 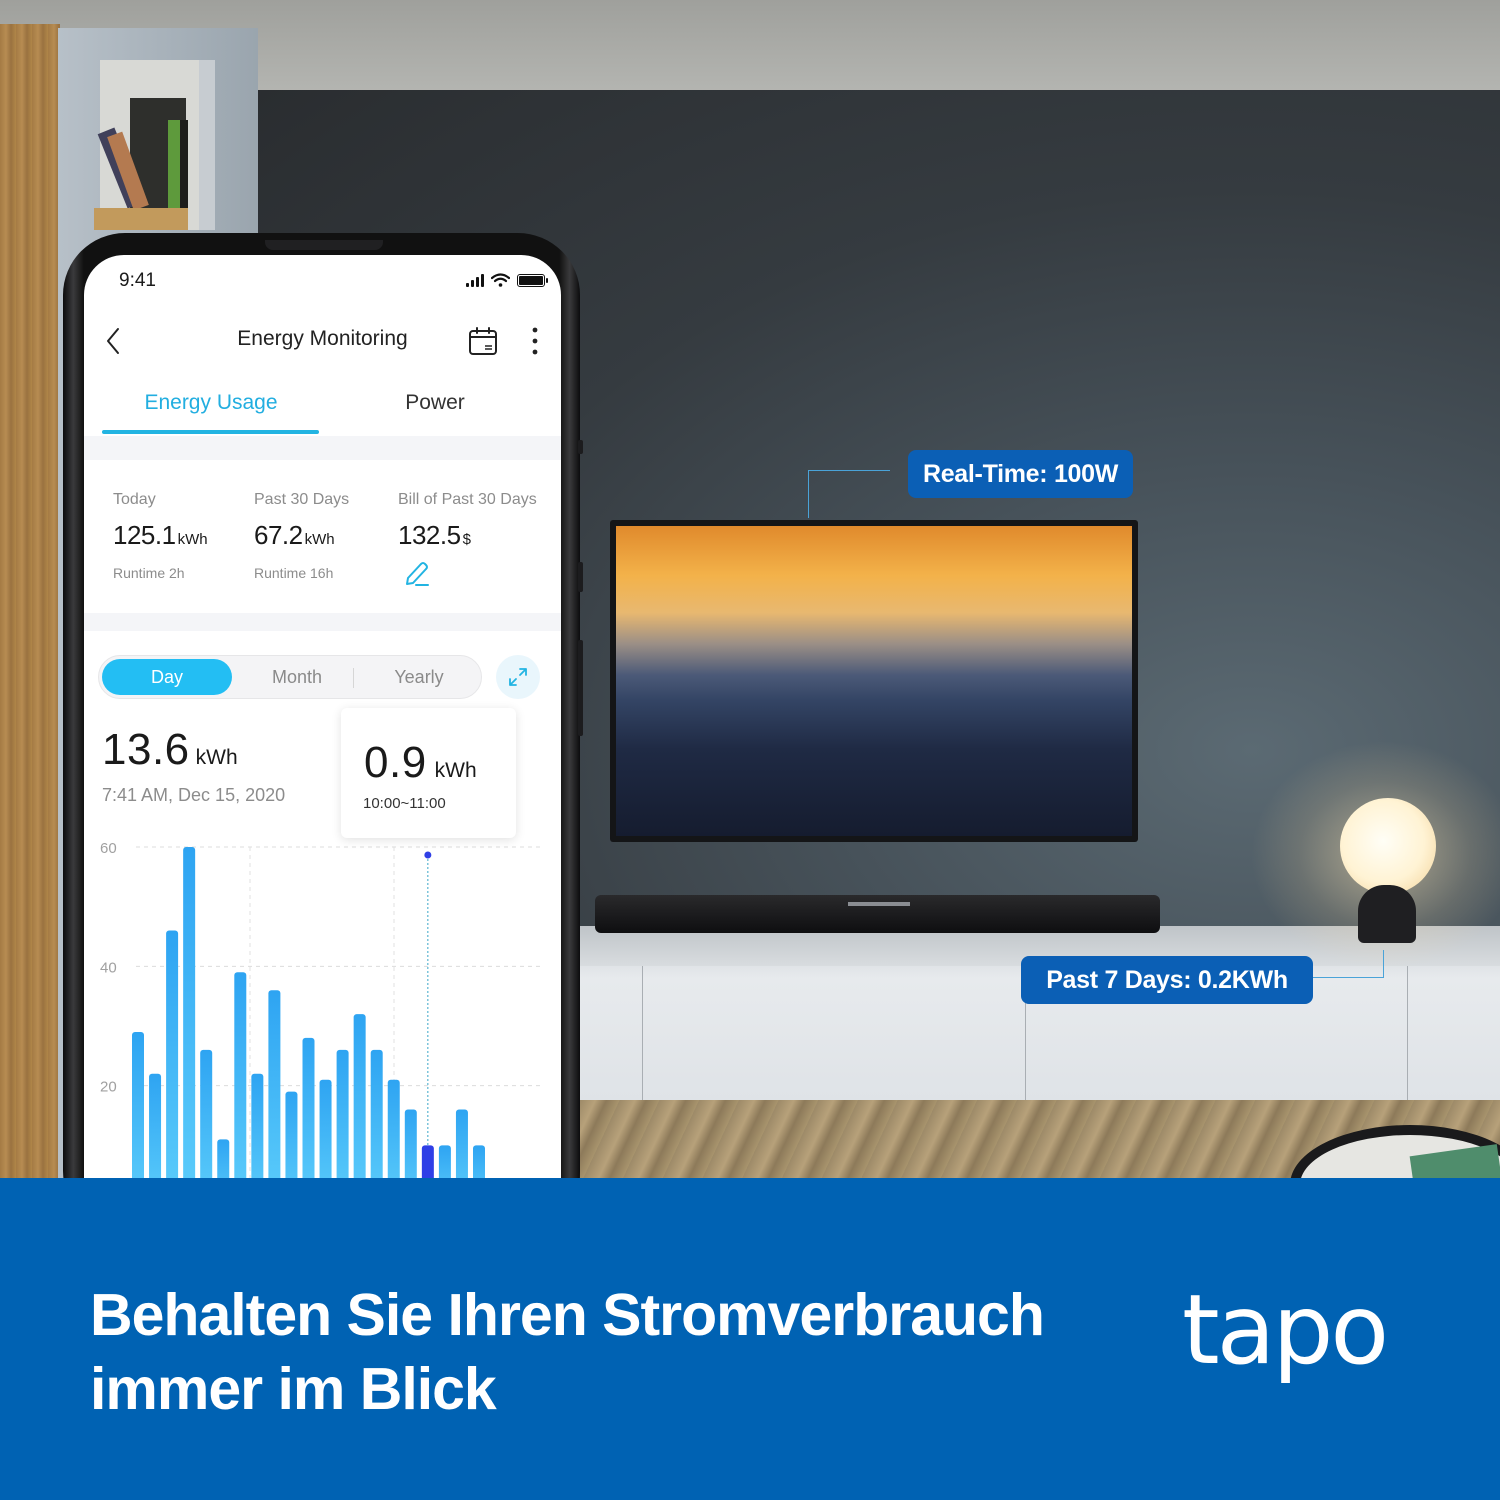 What do you see at coordinates (428, 855) in the screenshot?
I see `selection-dot` at bounding box center [428, 855].